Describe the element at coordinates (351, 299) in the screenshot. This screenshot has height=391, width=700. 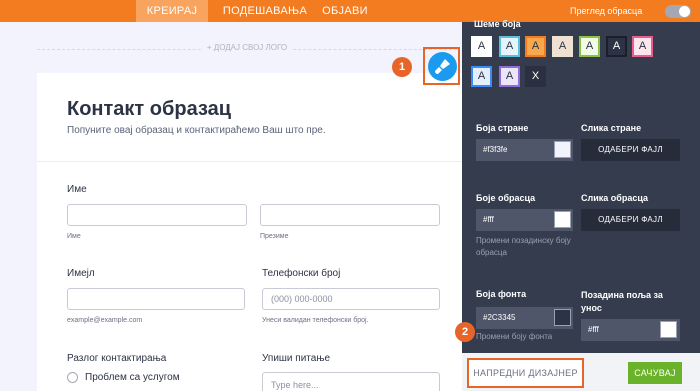
I see `phone-input: (000) 000-0000` at that location.